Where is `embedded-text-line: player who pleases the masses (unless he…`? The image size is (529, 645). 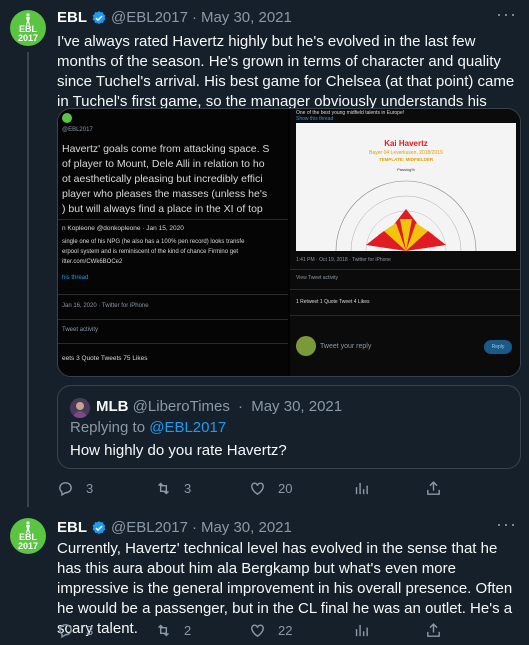
embedded-text-line: player who pleases the masses (unless he… is located at coordinates (165, 194).